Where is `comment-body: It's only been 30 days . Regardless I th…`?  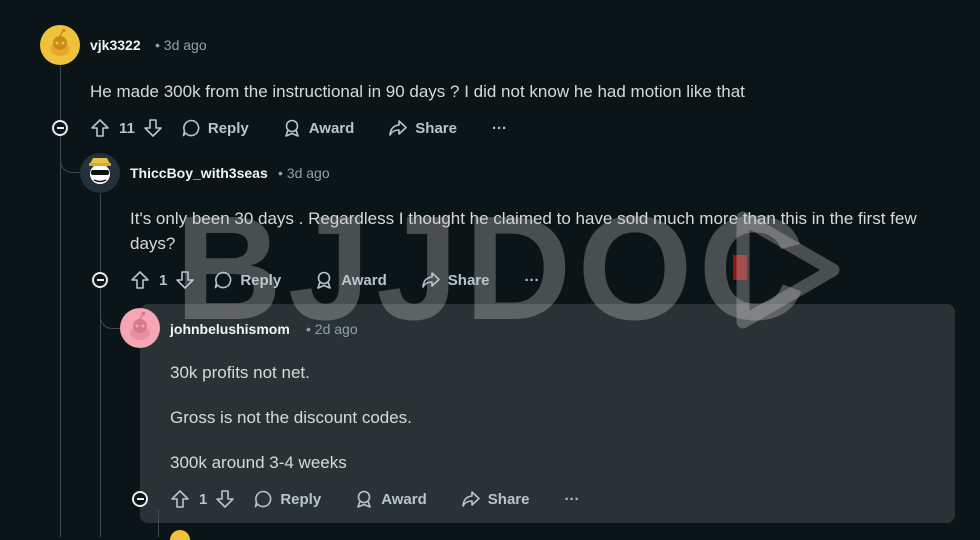 comment-body: It's only been 30 days . Regardless I th… is located at coordinates (545, 231).